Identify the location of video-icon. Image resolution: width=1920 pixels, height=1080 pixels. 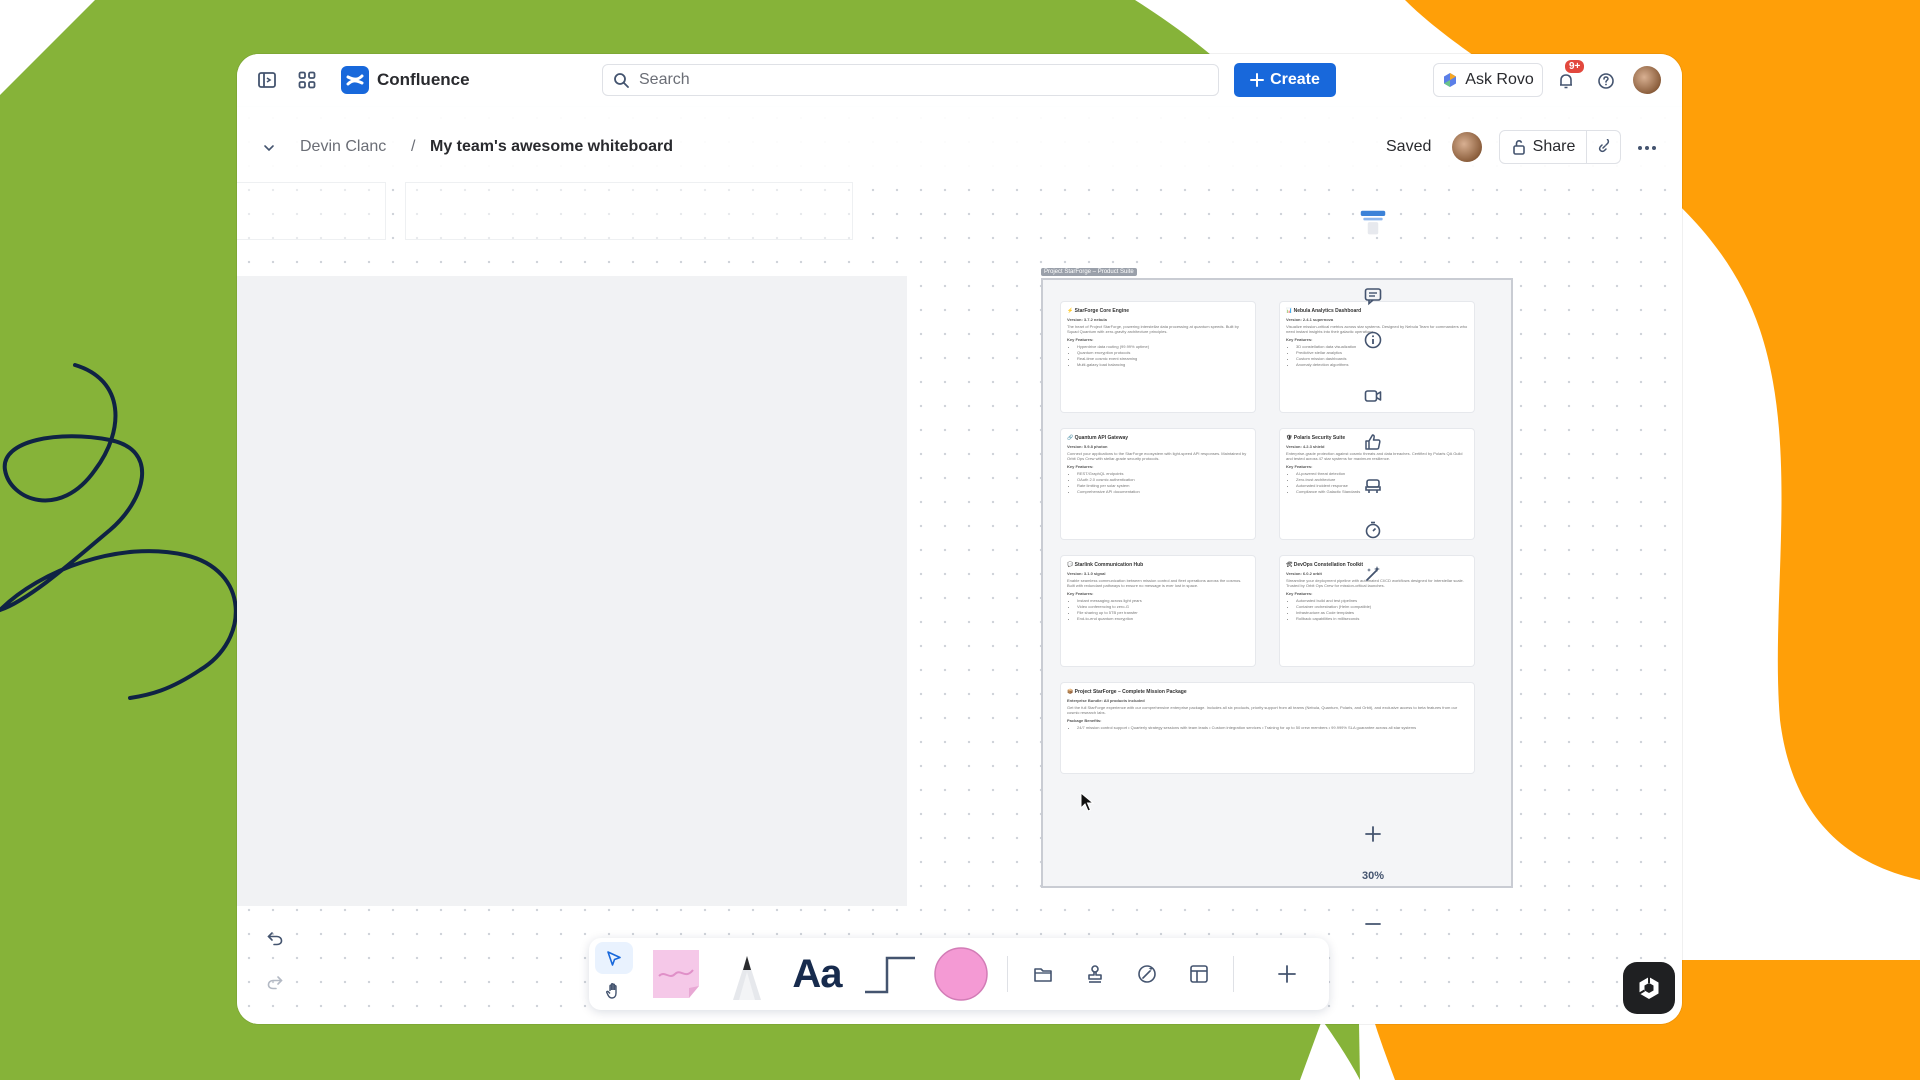
(1373, 396).